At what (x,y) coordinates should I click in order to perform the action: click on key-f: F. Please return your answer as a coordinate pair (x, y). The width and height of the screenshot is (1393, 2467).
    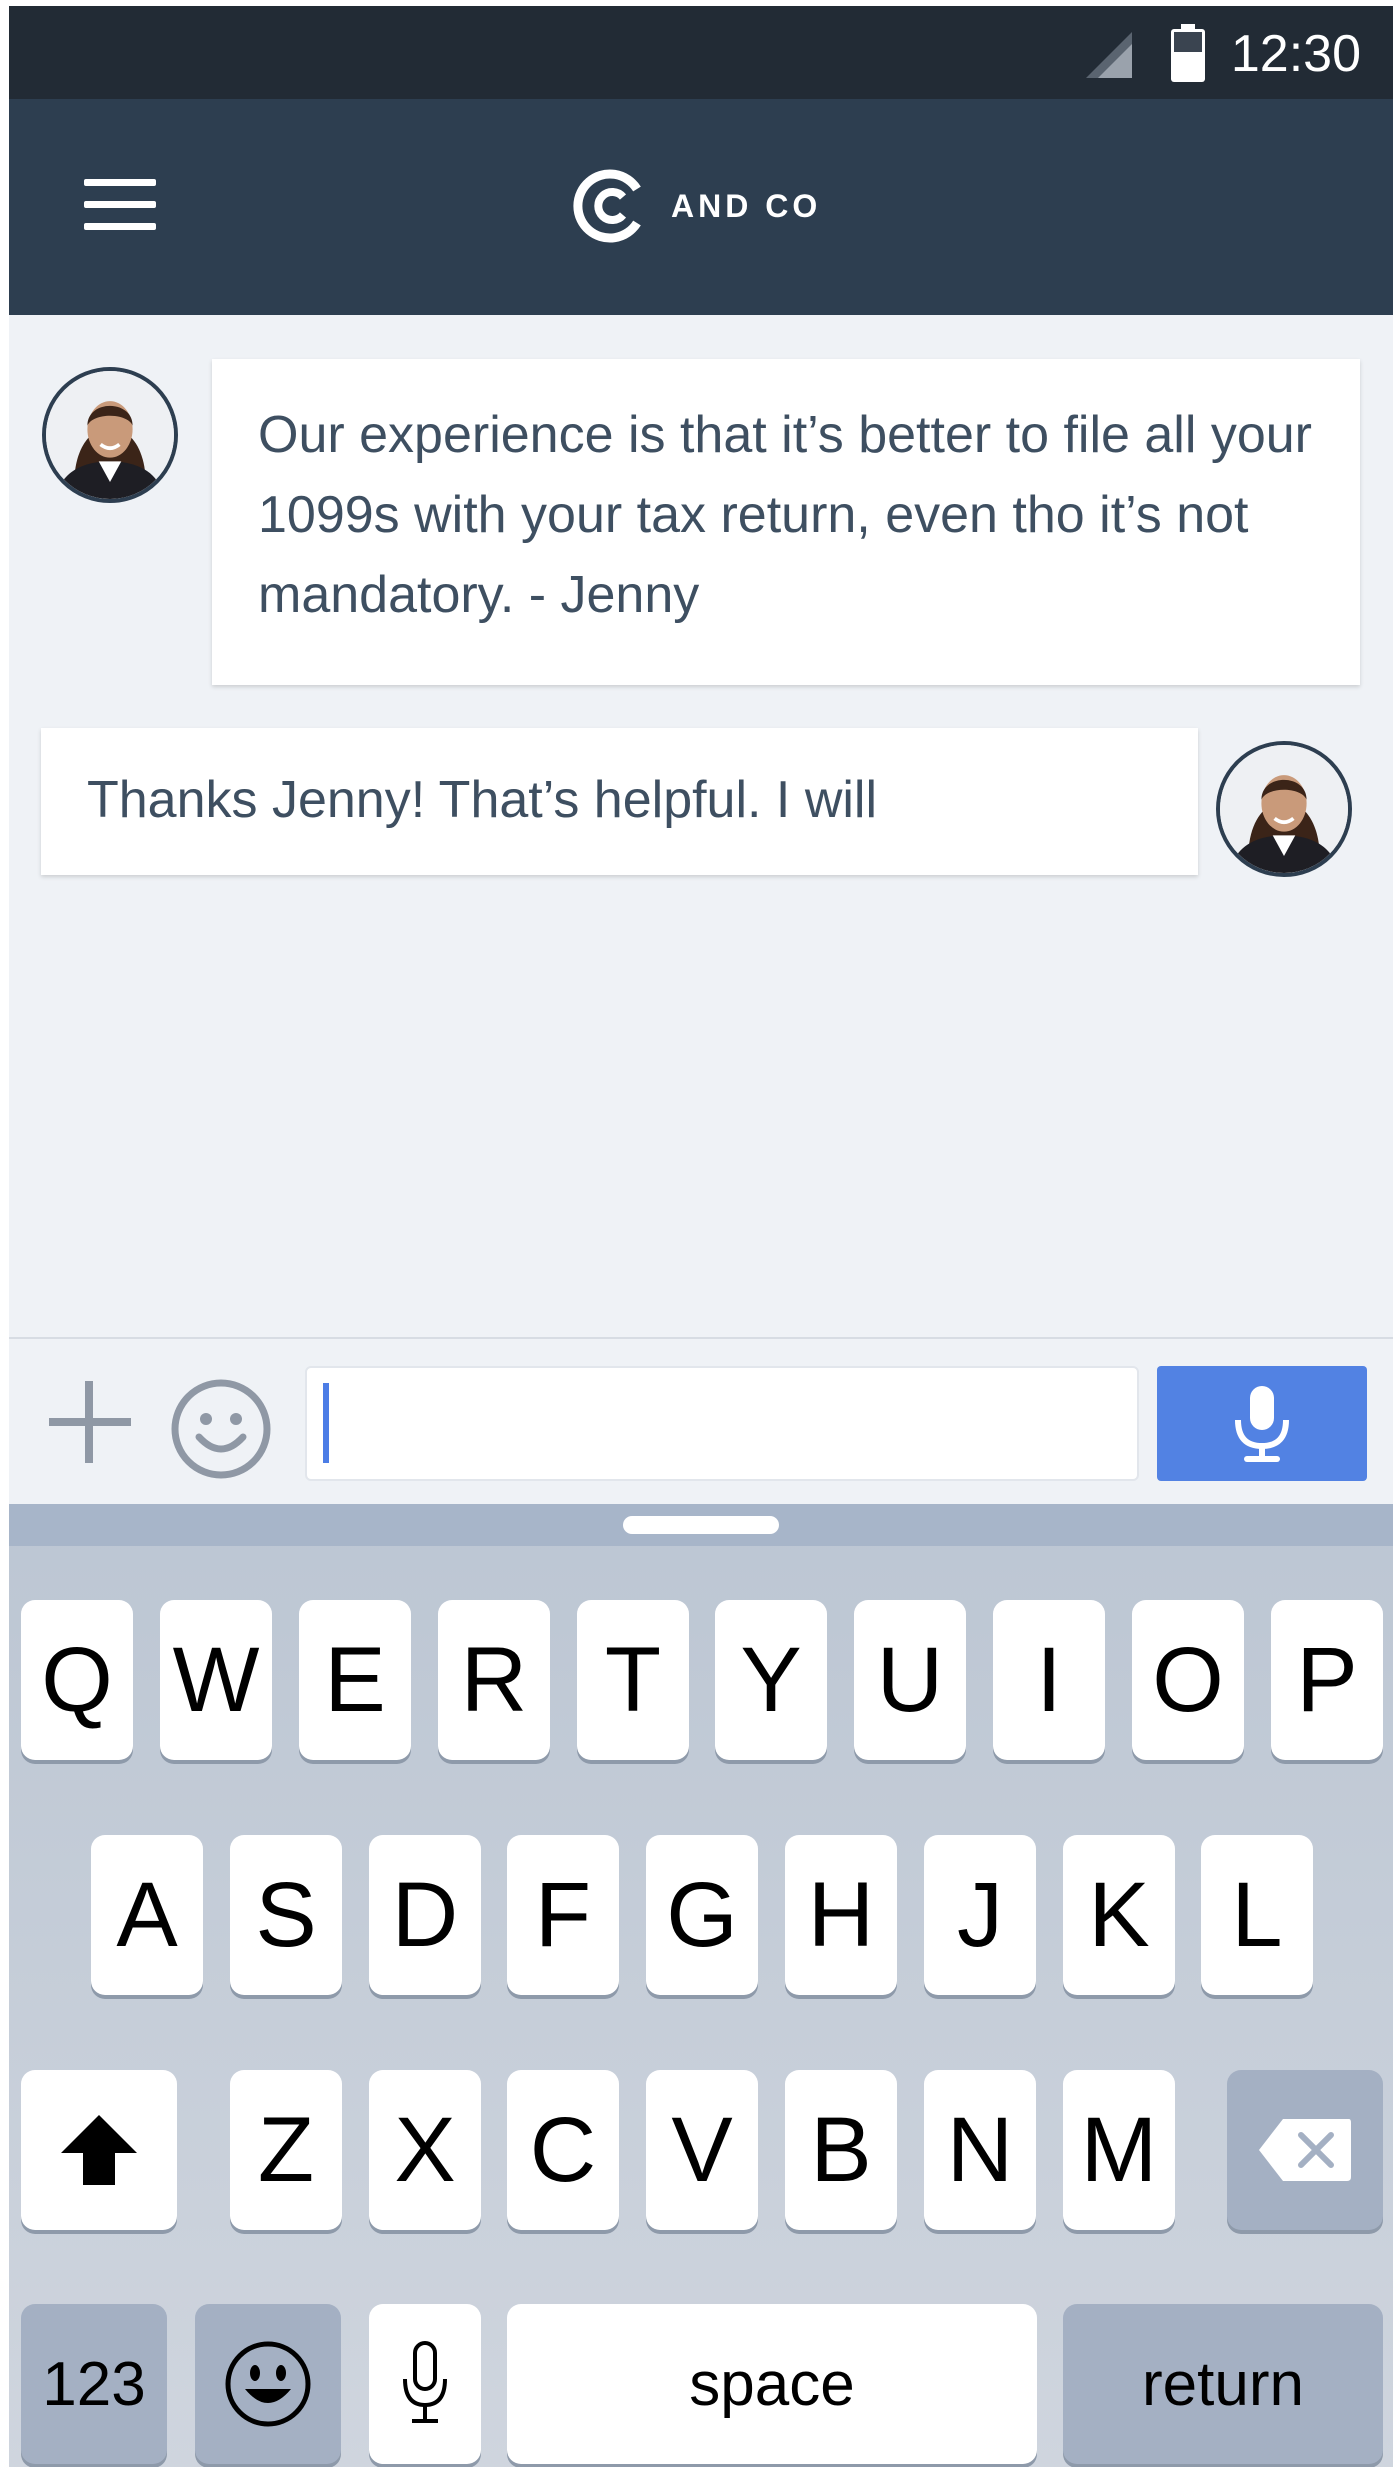
    Looking at the image, I should click on (563, 1915).